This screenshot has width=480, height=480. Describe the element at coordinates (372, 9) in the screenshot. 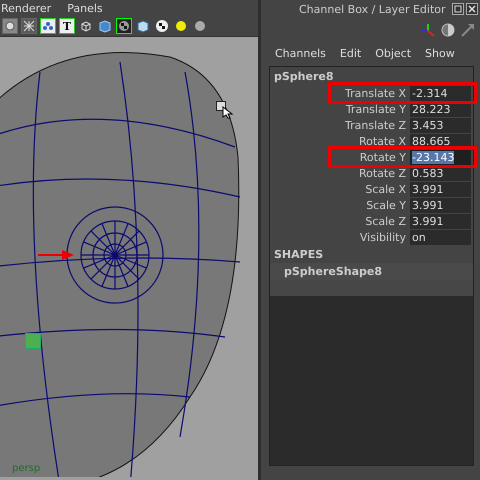

I see `panel-title: Channel Box / Layer Editor` at that location.